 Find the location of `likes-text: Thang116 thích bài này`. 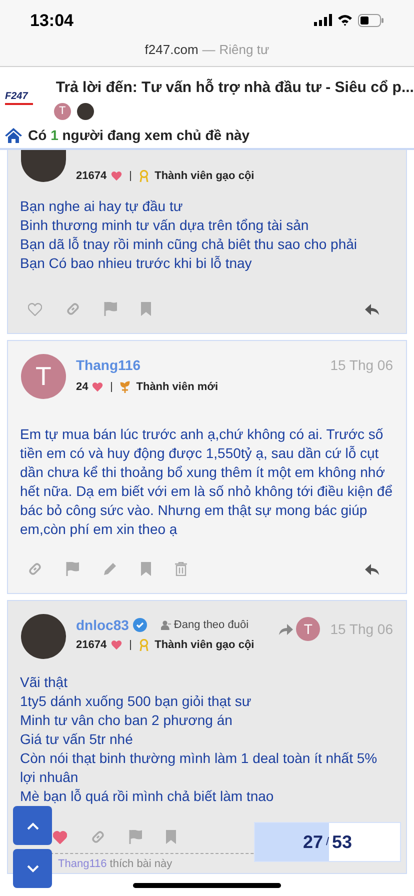

likes-text: Thang116 thích bài này is located at coordinates (115, 864).